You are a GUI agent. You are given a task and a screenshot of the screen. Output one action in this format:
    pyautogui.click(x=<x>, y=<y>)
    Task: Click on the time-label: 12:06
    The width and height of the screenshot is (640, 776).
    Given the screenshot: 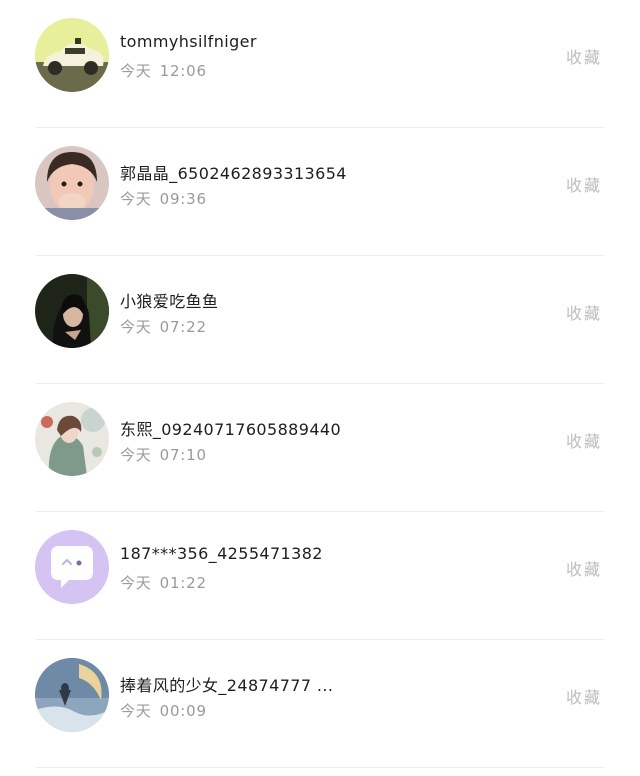 What is the action you would take?
    pyautogui.click(x=183, y=71)
    